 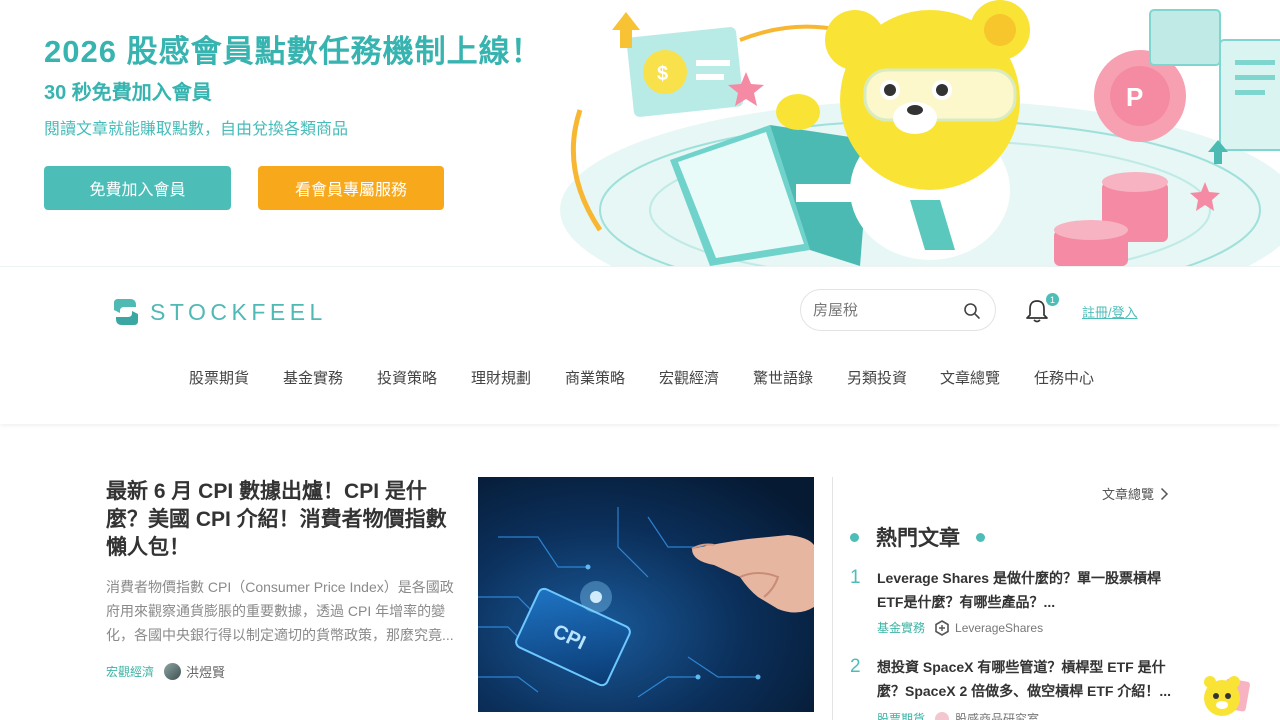 I want to click on hot-article-meta: 股票期貨 股感商品研究室, so click(x=958, y=715).